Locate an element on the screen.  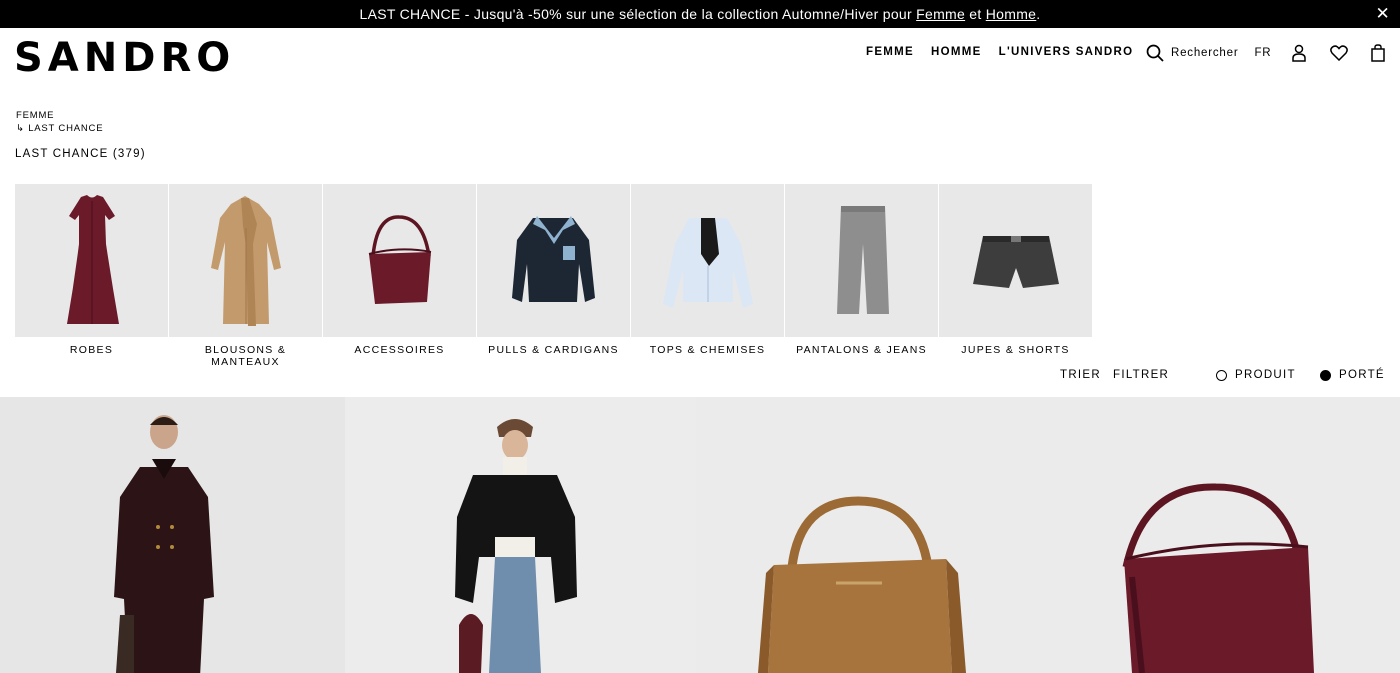
category-pantalons-jeans: PANTALONS & JEANS is located at coordinates (861, 276).